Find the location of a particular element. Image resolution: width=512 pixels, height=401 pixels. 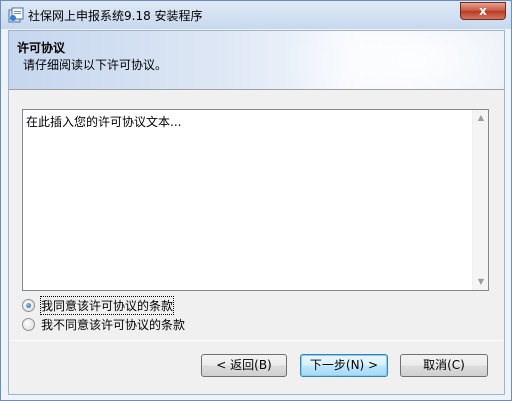

decline-radio-label: 我不同意该许可协议的条款 is located at coordinates (113, 324).